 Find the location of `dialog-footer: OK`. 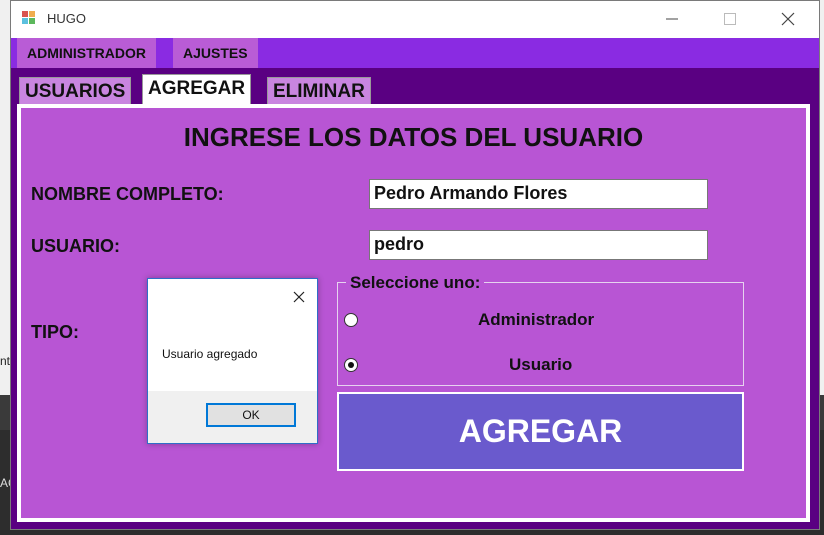

dialog-footer: OK is located at coordinates (232, 417).